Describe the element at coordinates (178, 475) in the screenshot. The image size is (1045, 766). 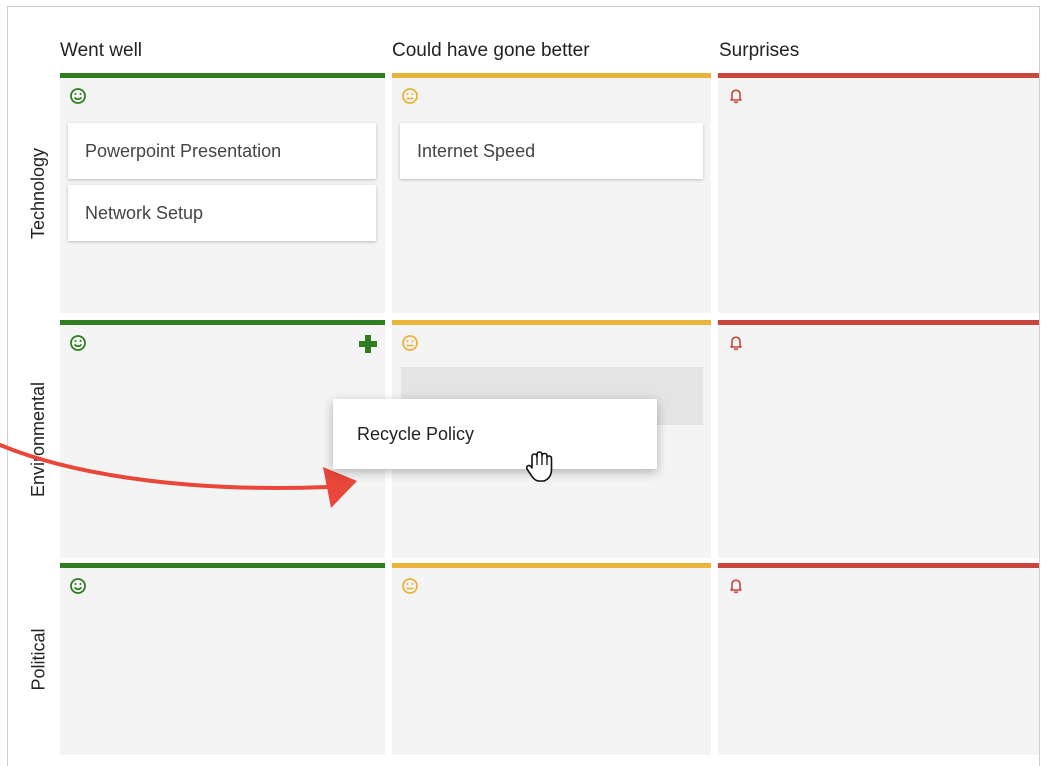
I see `drag-arrow-icon` at that location.